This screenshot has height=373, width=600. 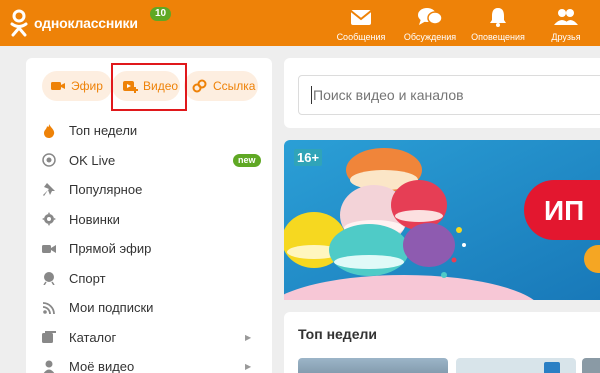 I want to click on gear-badge-icon, so click(x=49, y=219).